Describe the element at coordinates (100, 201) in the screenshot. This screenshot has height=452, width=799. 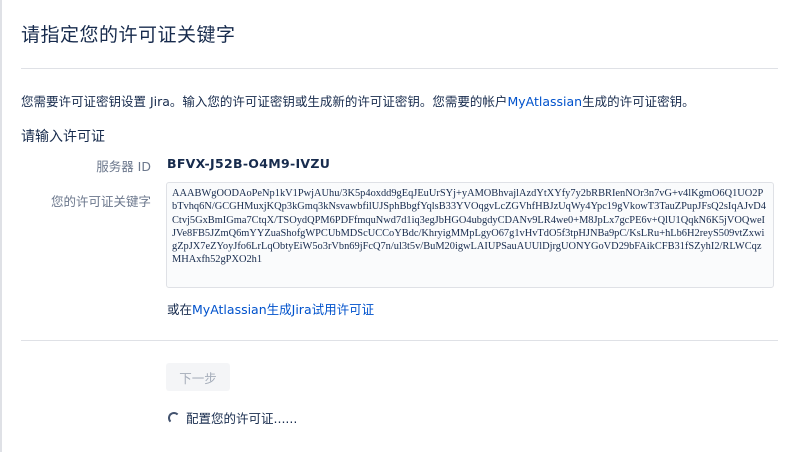
I see `license-key-label: 您的许可证关键字` at that location.